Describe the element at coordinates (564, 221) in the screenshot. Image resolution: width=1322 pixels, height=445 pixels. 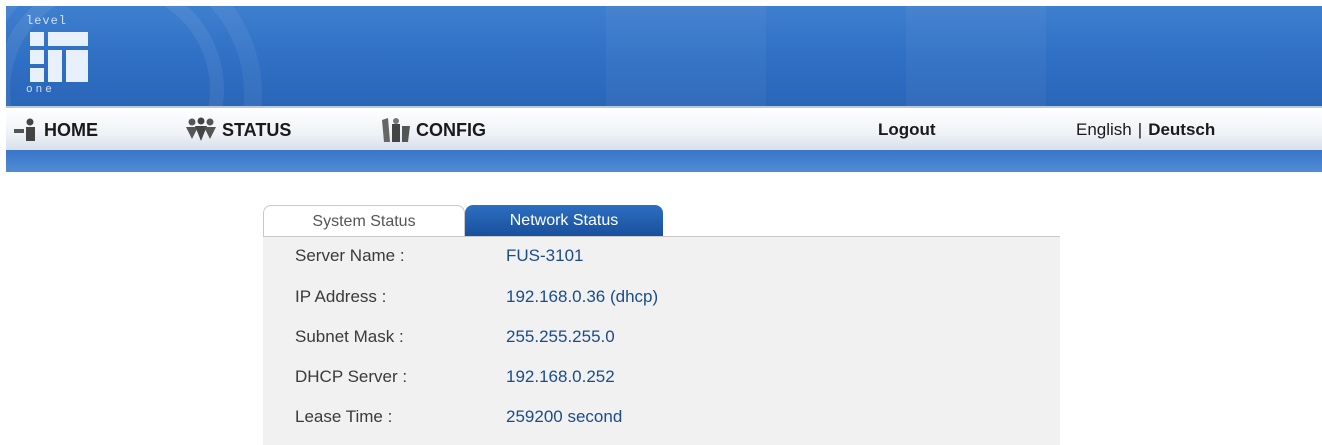
I see `tab-network-status: Network Status` at that location.